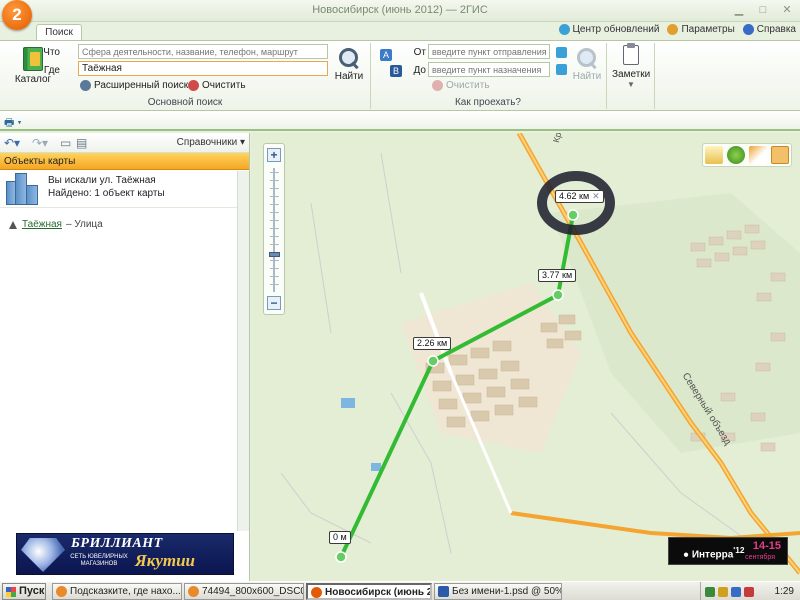 This screenshot has height=600, width=800. Describe the element at coordinates (349, 64) in the screenshot. I see `search-find-button: Найти` at that location.